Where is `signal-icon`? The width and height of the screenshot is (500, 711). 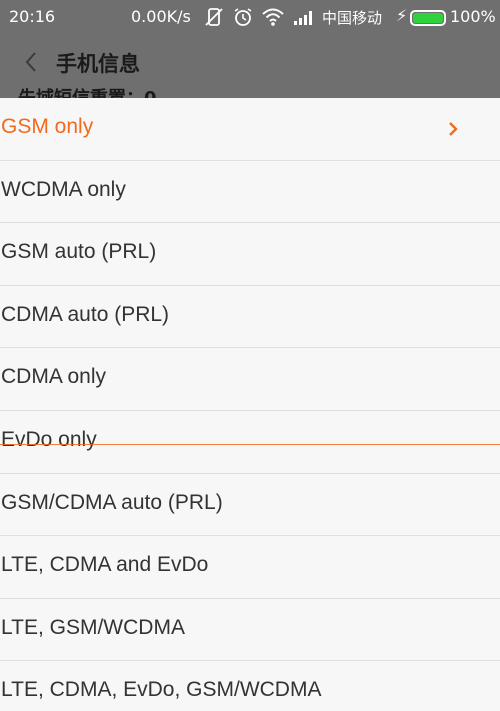
signal-icon is located at coordinates (304, 17).